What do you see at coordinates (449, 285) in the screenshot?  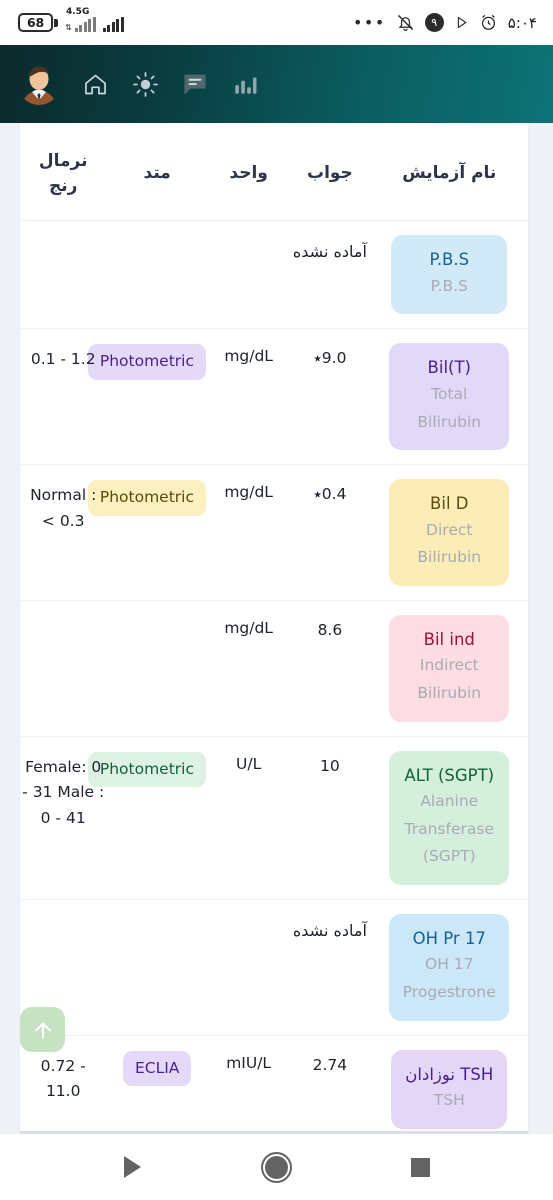 I see `test-full-name: P.B.S` at bounding box center [449, 285].